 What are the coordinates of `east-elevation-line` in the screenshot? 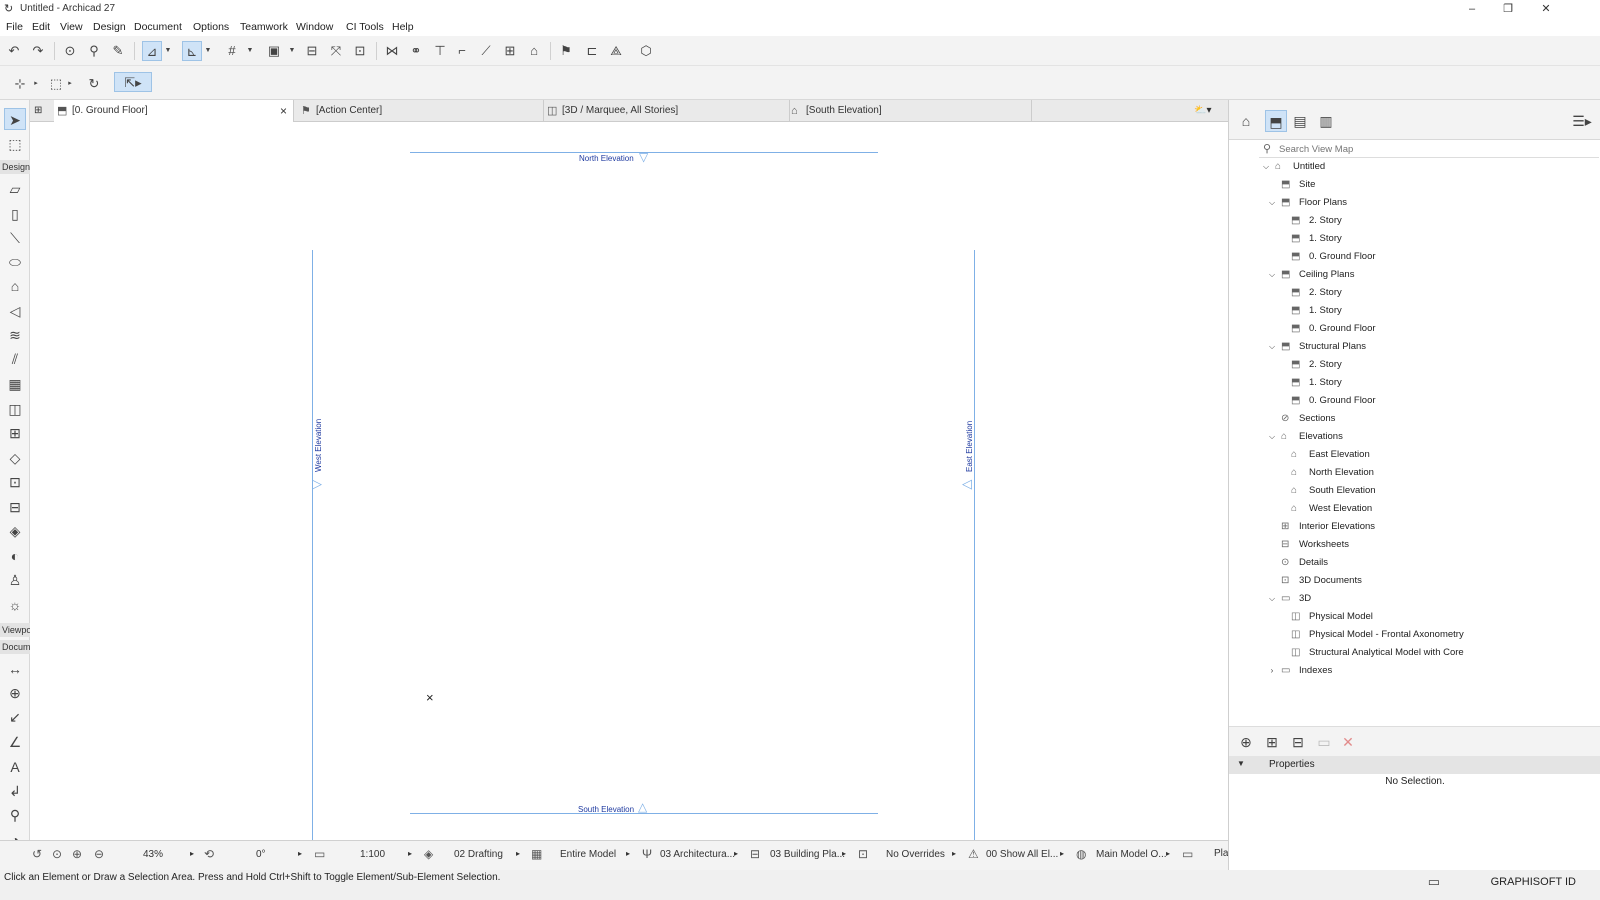 It's located at (974, 552).